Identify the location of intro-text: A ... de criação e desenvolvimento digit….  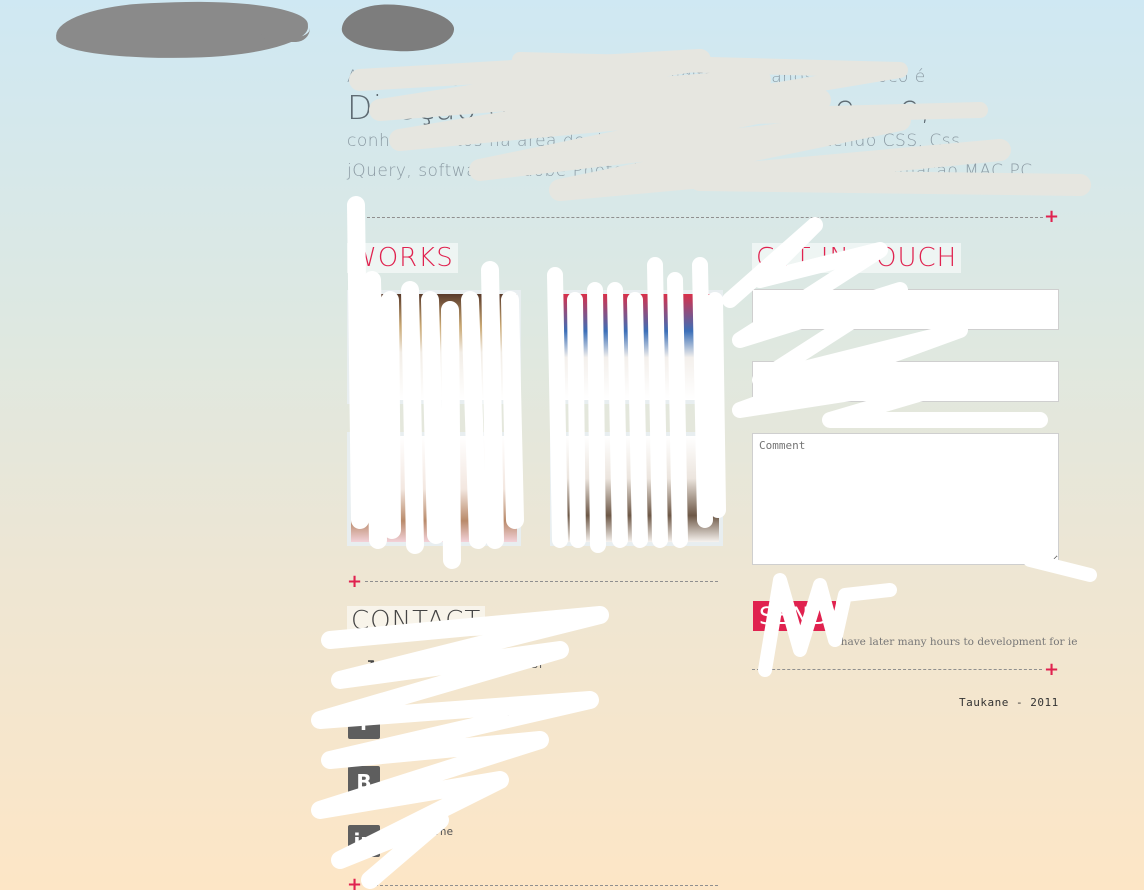
(699, 124).